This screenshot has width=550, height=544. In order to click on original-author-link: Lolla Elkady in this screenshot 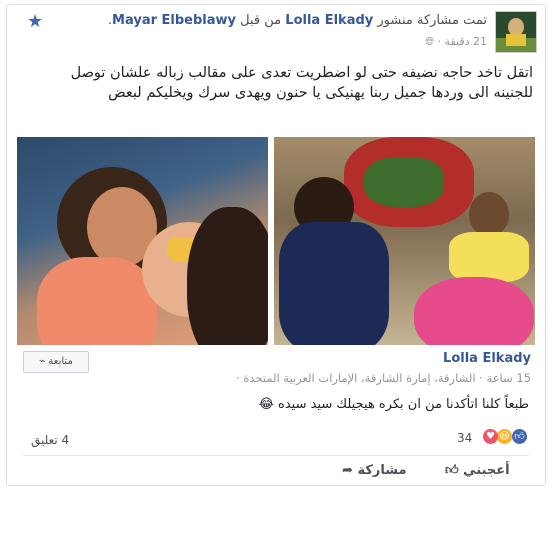, I will do `click(329, 20)`.